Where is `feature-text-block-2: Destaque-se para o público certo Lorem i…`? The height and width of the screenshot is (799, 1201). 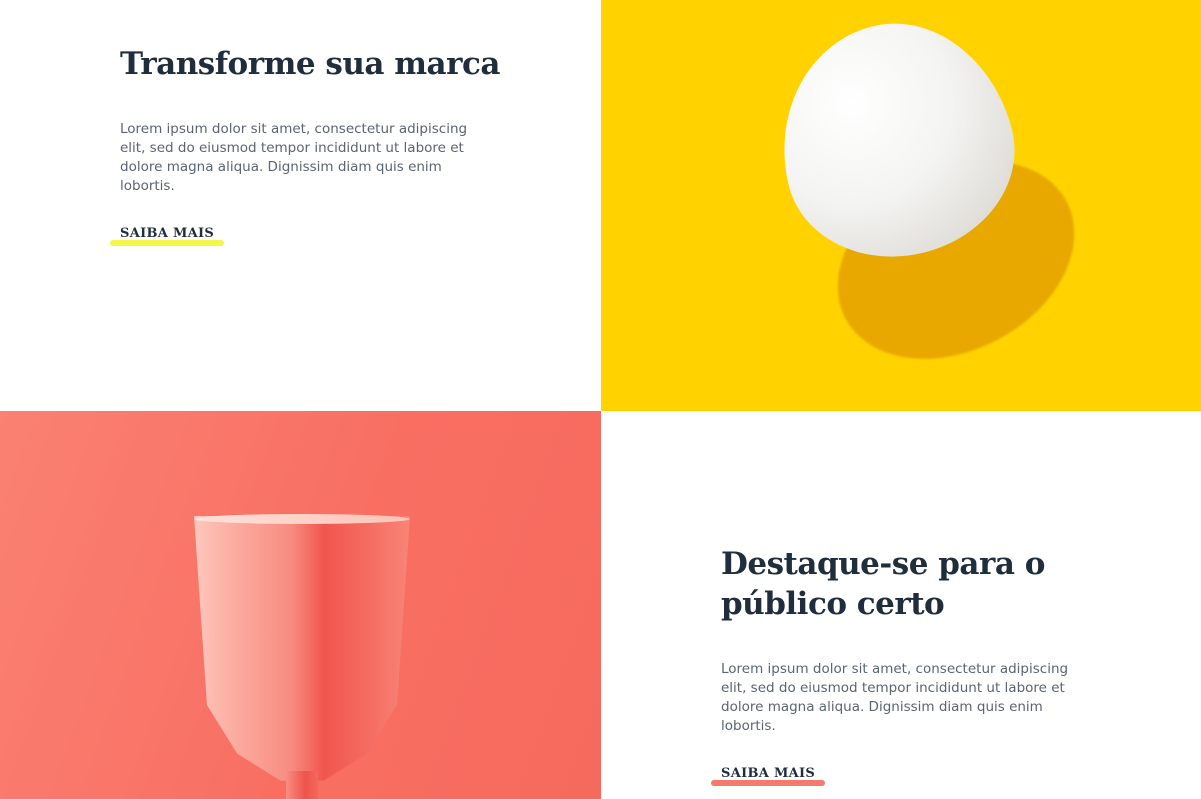
feature-text-block-2: Destaque-se para o público certo Lorem i… is located at coordinates (906, 665).